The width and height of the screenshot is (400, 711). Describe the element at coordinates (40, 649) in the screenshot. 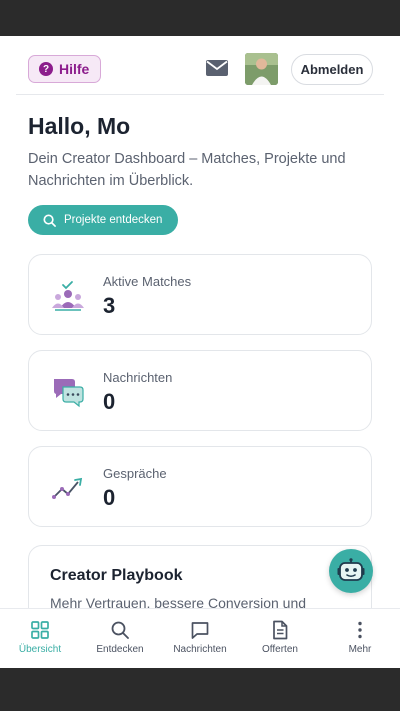

I see `tab-label: Übersicht` at that location.